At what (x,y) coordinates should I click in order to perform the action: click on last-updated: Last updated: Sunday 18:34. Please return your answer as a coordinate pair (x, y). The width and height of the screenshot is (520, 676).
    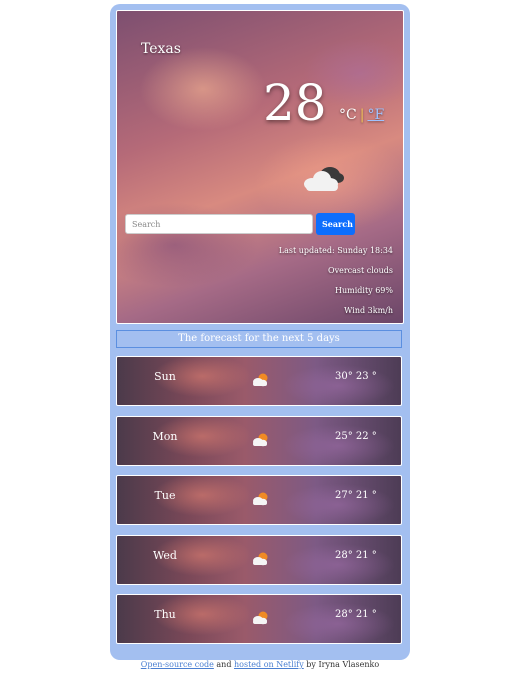
    Looking at the image, I should click on (335, 250).